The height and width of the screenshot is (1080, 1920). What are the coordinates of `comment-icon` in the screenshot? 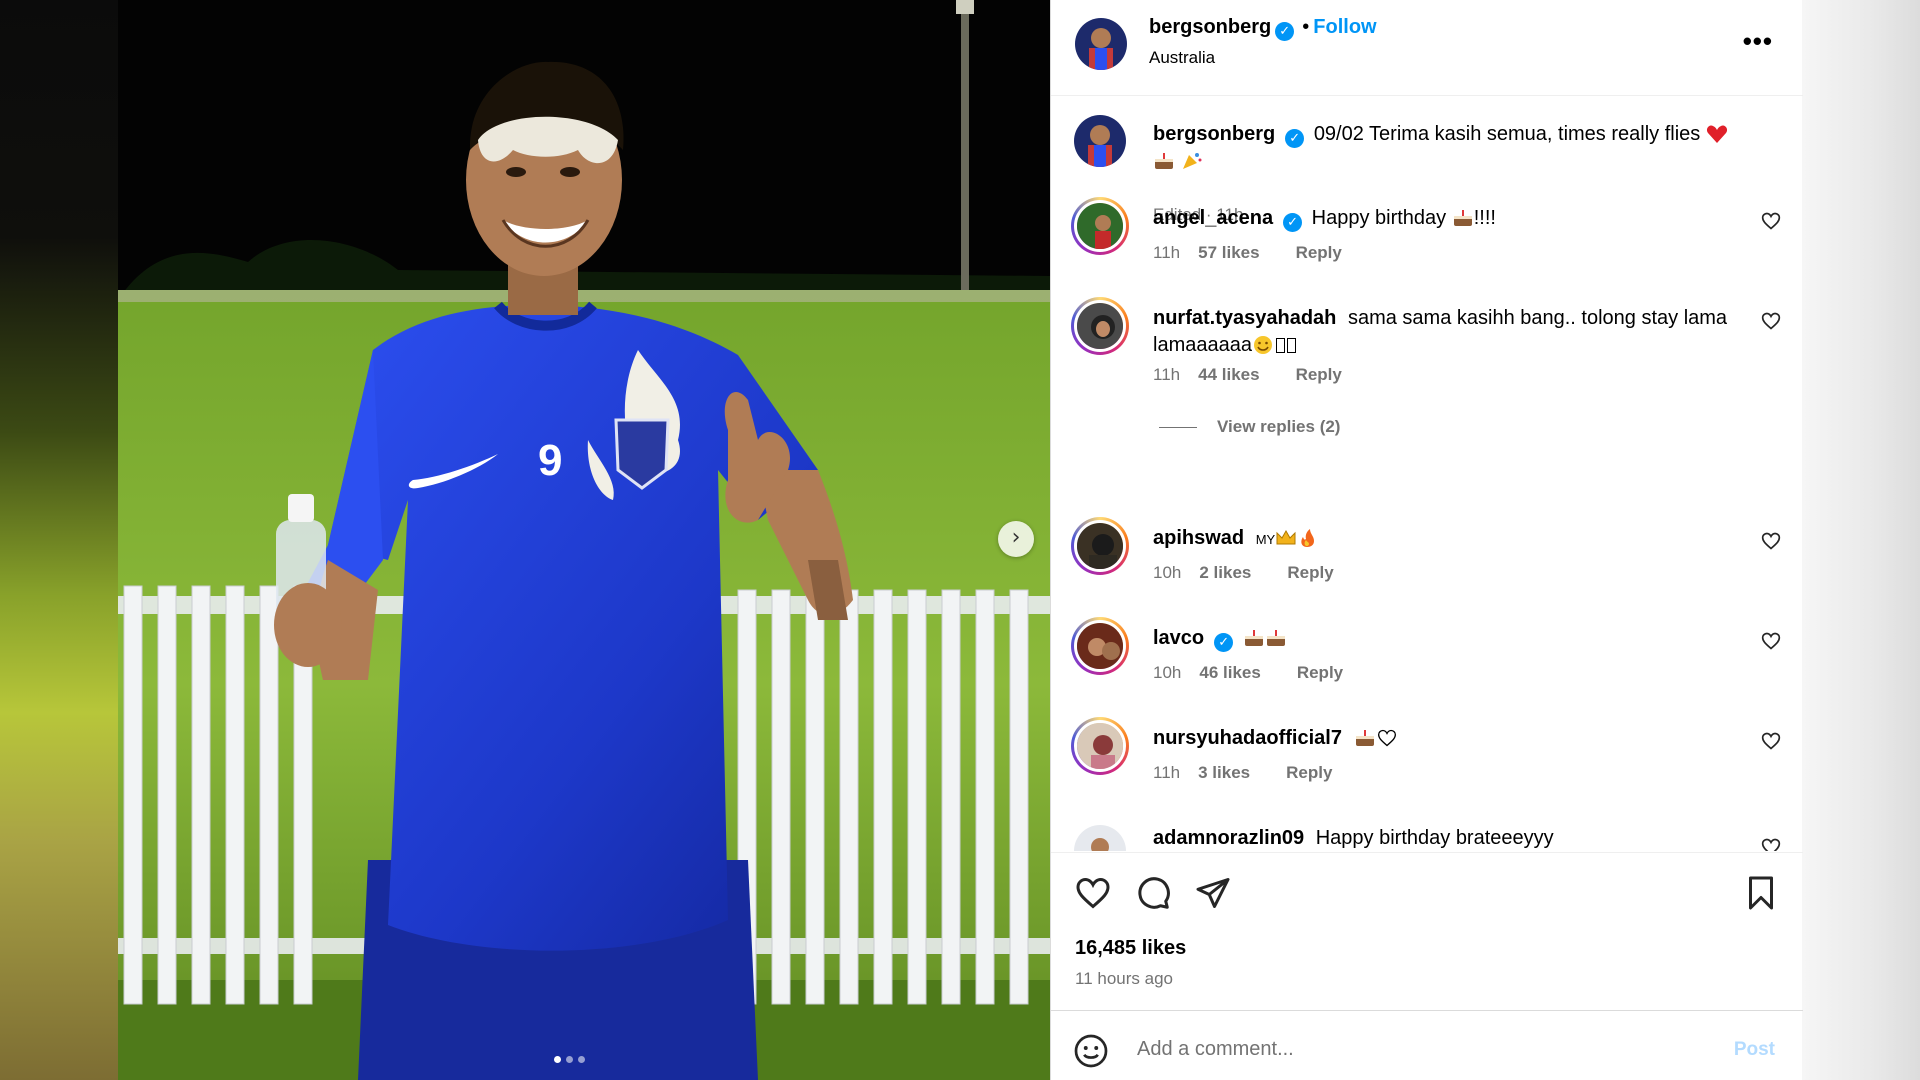 It's located at (1153, 893).